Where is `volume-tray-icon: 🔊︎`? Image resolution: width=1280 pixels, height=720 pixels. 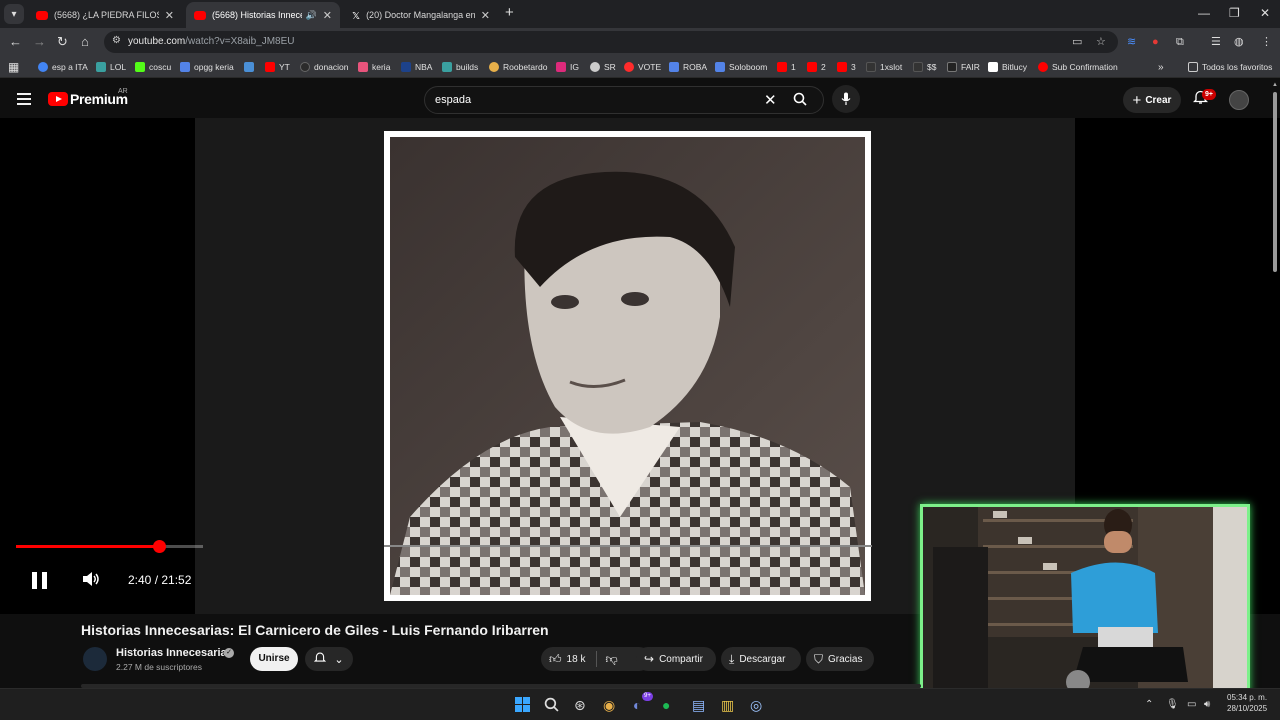 volume-tray-icon: 🔊︎ is located at coordinates (1207, 704).